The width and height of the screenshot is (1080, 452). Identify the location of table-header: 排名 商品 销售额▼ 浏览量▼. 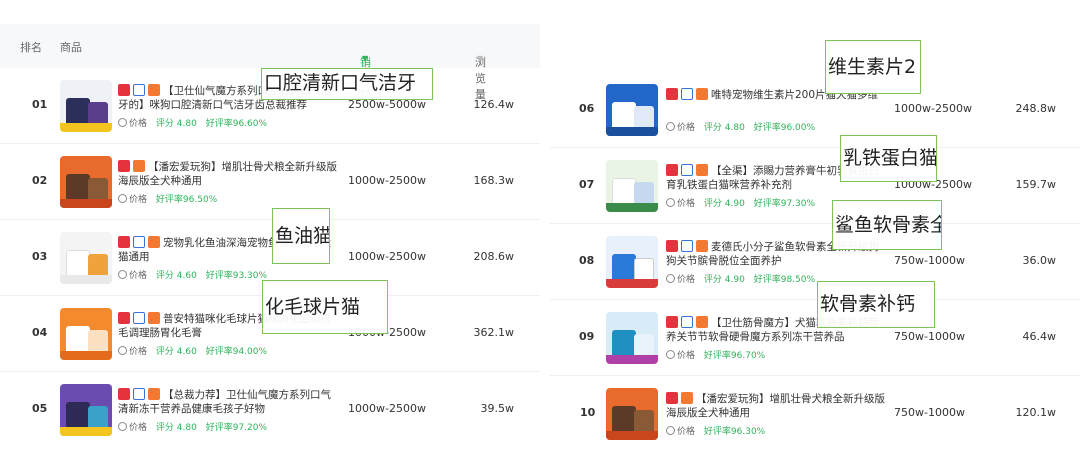
(270, 62).